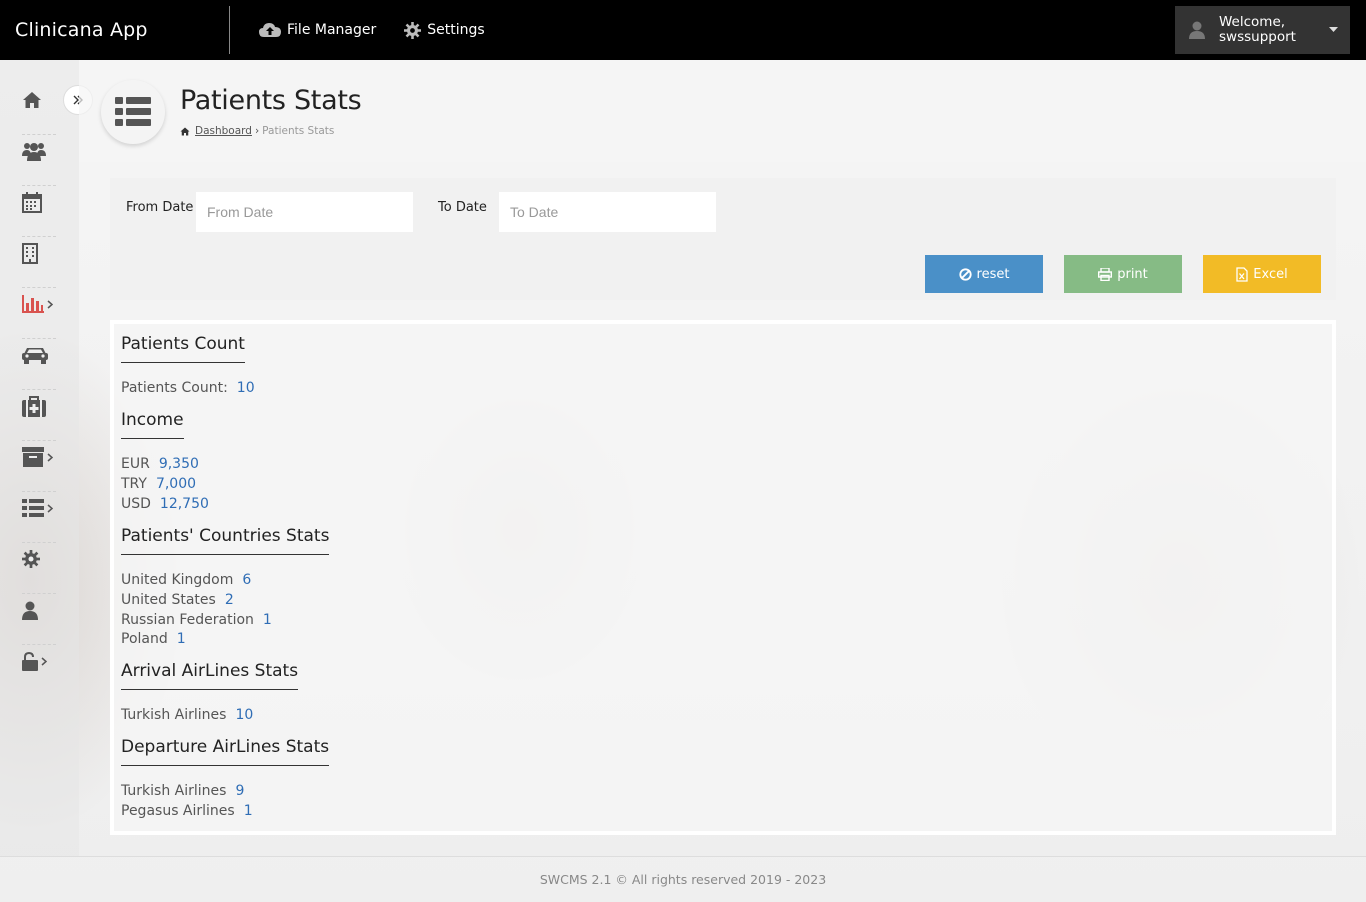 The width and height of the screenshot is (1366, 902). What do you see at coordinates (178, 811) in the screenshot?
I see `stat-label: Pegasus Airlines` at bounding box center [178, 811].